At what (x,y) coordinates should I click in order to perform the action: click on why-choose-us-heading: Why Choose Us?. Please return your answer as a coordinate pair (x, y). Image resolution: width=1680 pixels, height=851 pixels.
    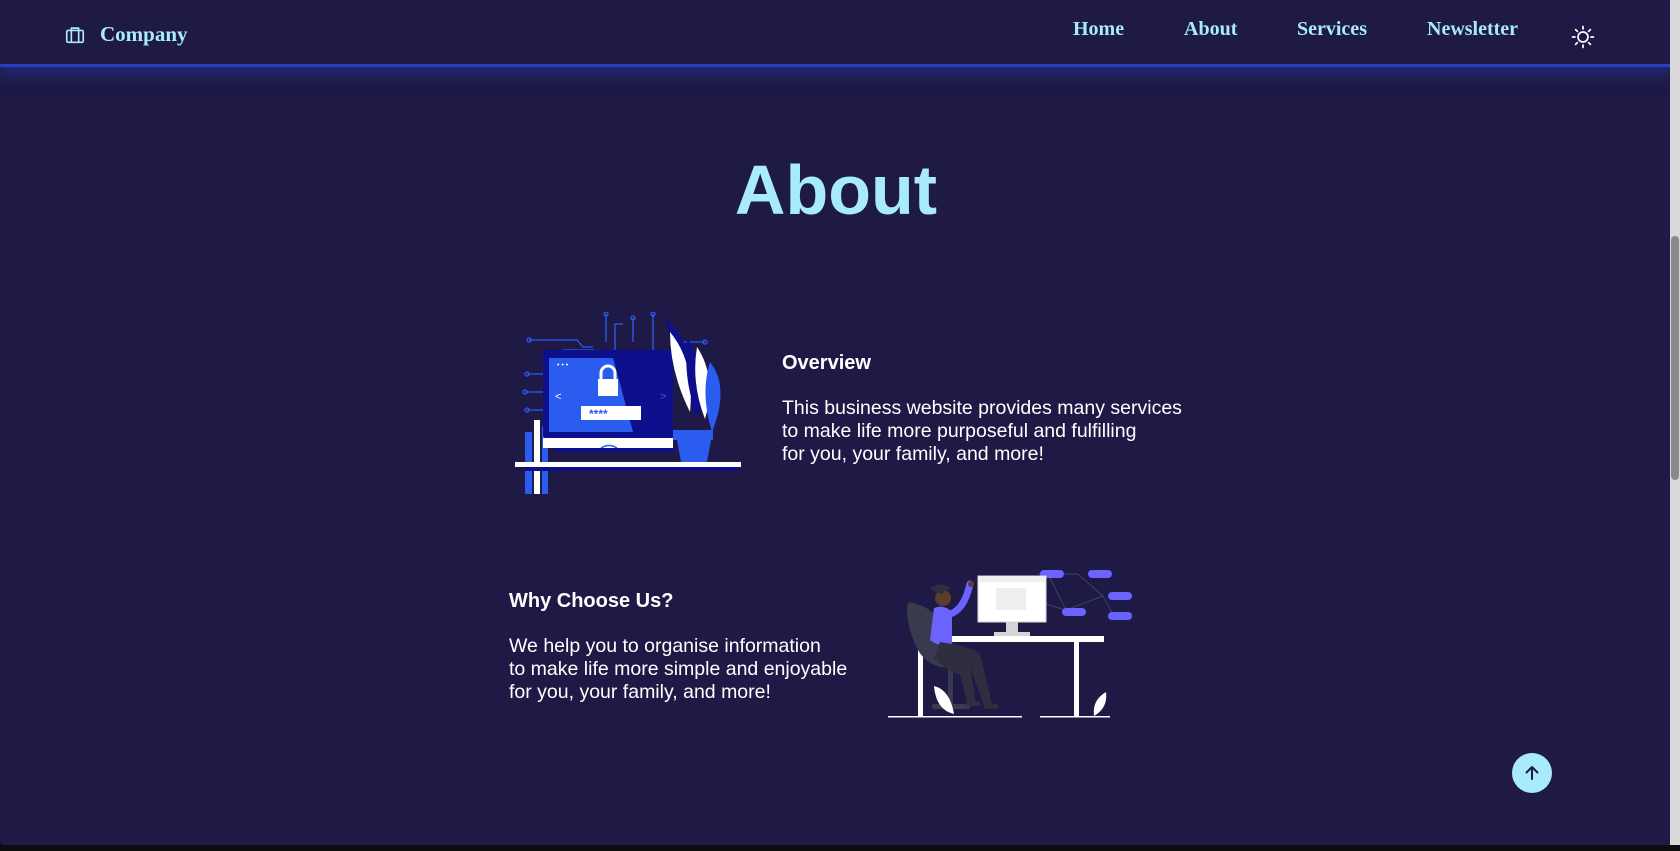
    Looking at the image, I should click on (591, 601).